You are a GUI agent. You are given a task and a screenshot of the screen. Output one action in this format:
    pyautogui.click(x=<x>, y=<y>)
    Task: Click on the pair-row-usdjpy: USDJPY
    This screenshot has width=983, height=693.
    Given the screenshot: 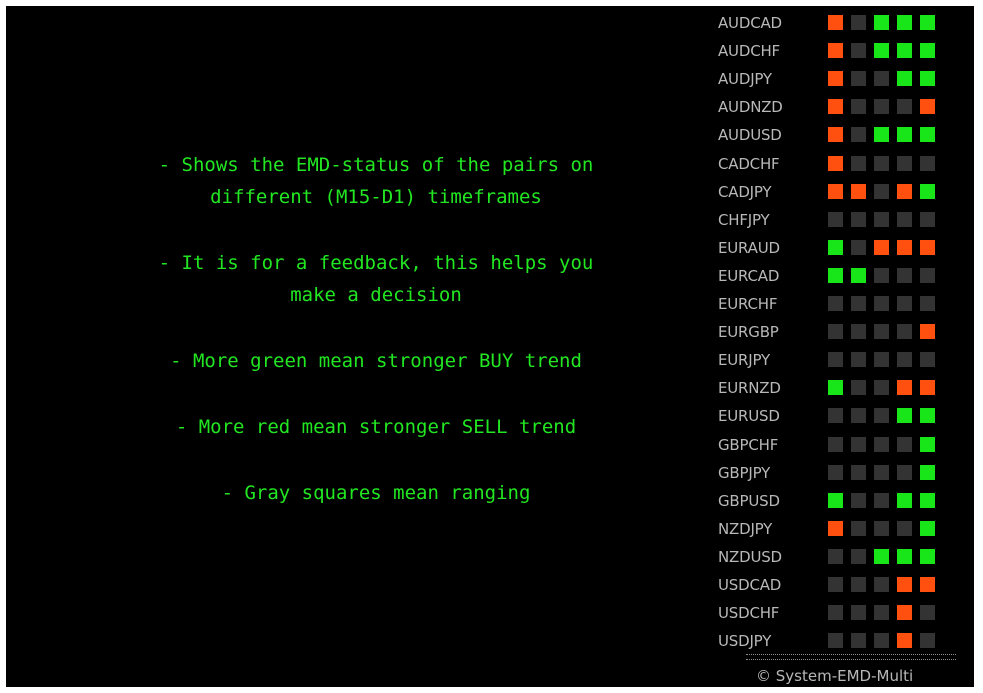 What is the action you would take?
    pyautogui.click(x=843, y=642)
    